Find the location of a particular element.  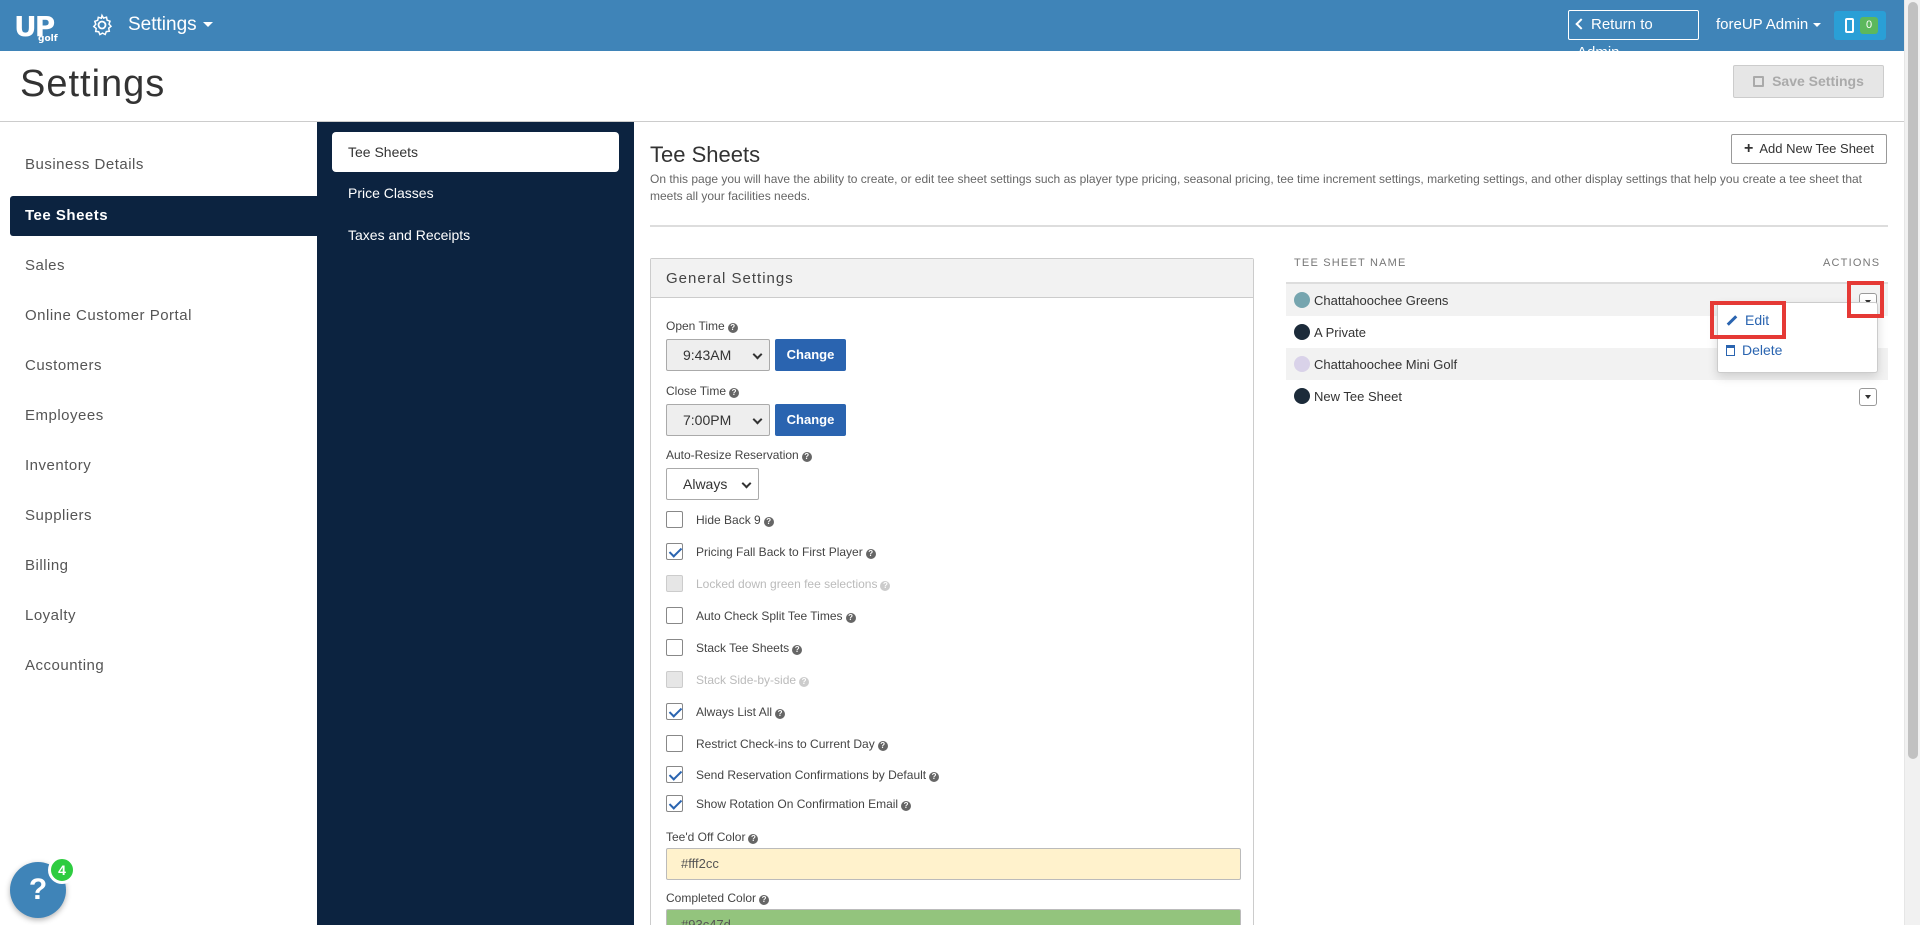

checkbox-label: Restrict Check-ins to Current Day is located at coordinates (785, 744).